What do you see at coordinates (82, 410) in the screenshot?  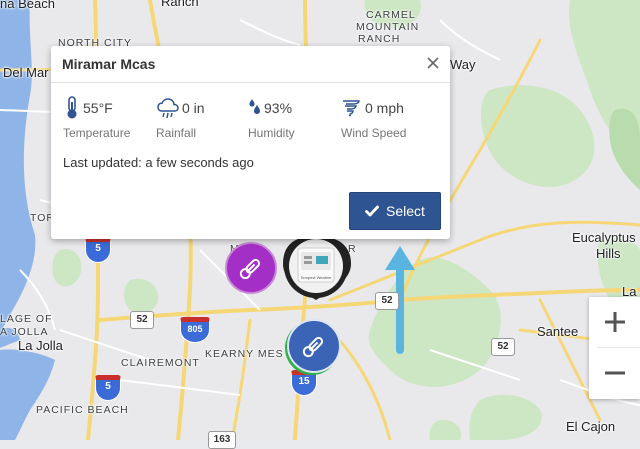 I see `map-label-pacific-beach: PACIFIC BEACH` at bounding box center [82, 410].